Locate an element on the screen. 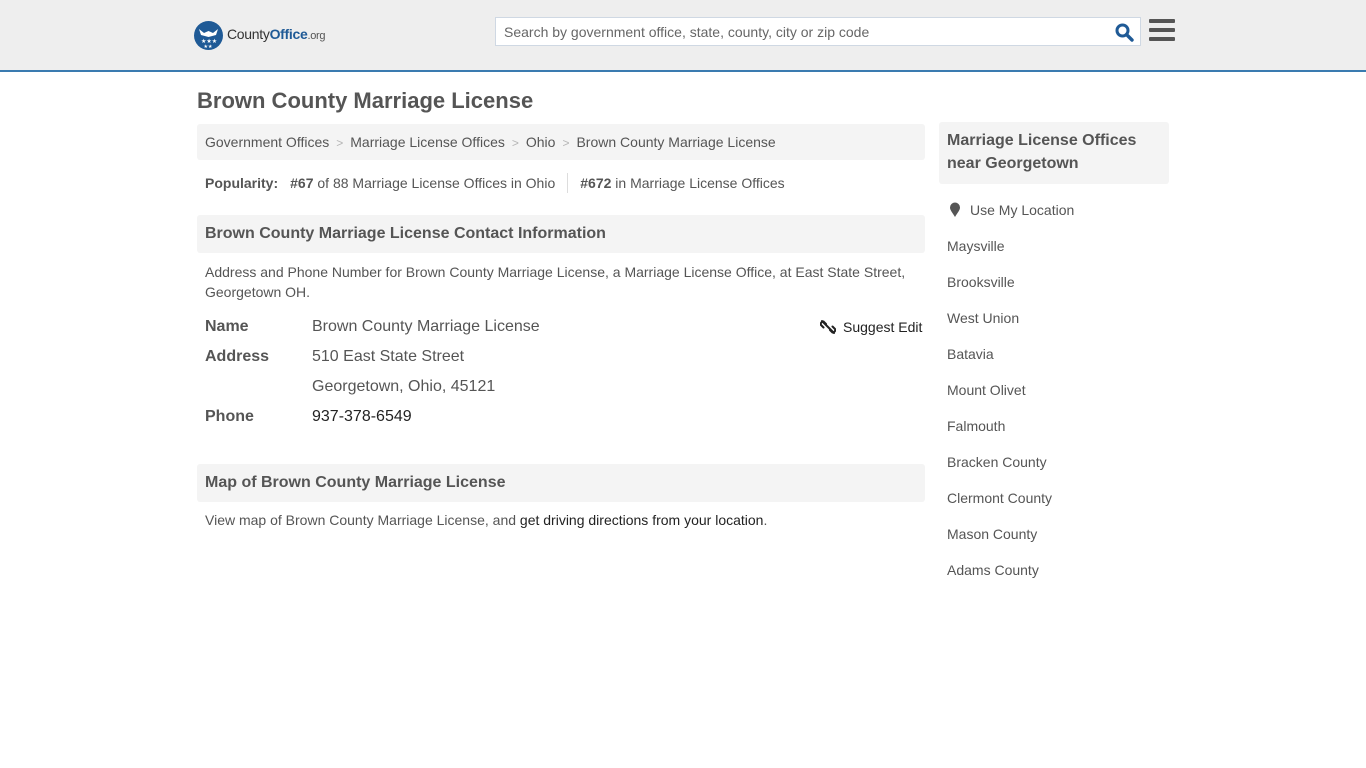 The height and width of the screenshot is (768, 1366). map-section-heading: Map of Brown County Marriage License is located at coordinates (561, 483).